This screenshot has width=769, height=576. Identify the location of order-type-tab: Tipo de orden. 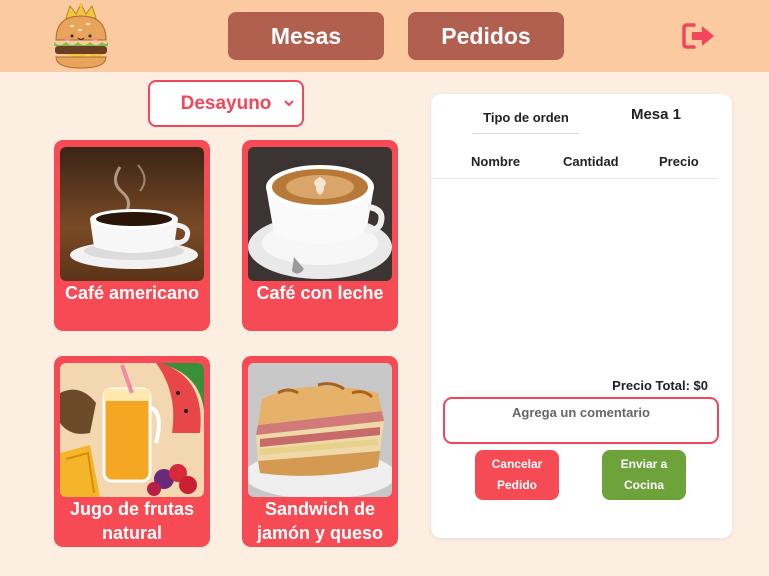
(526, 118).